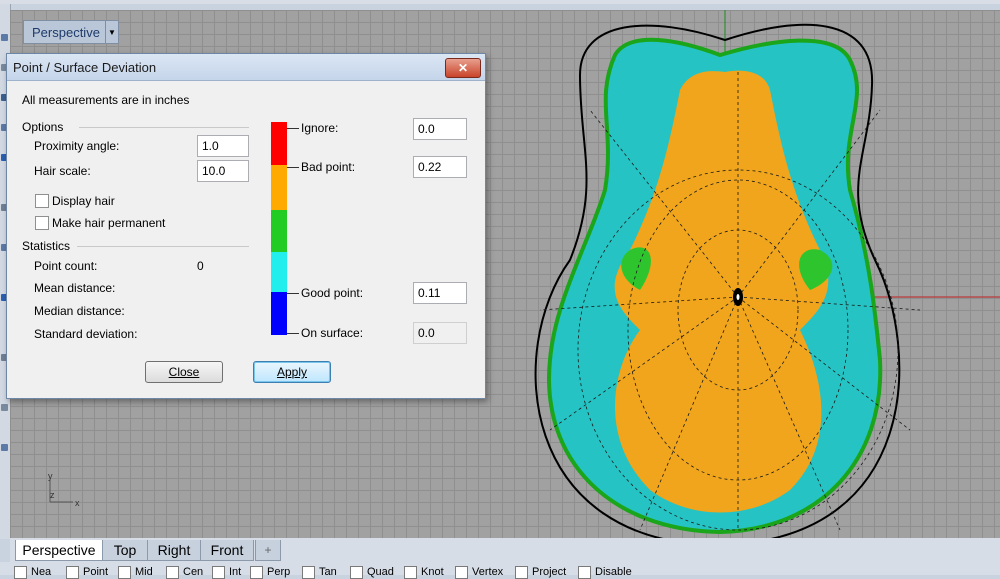 The image size is (1000, 579). What do you see at coordinates (279, 313) in the screenshot?
I see `color-scale-blue` at bounding box center [279, 313].